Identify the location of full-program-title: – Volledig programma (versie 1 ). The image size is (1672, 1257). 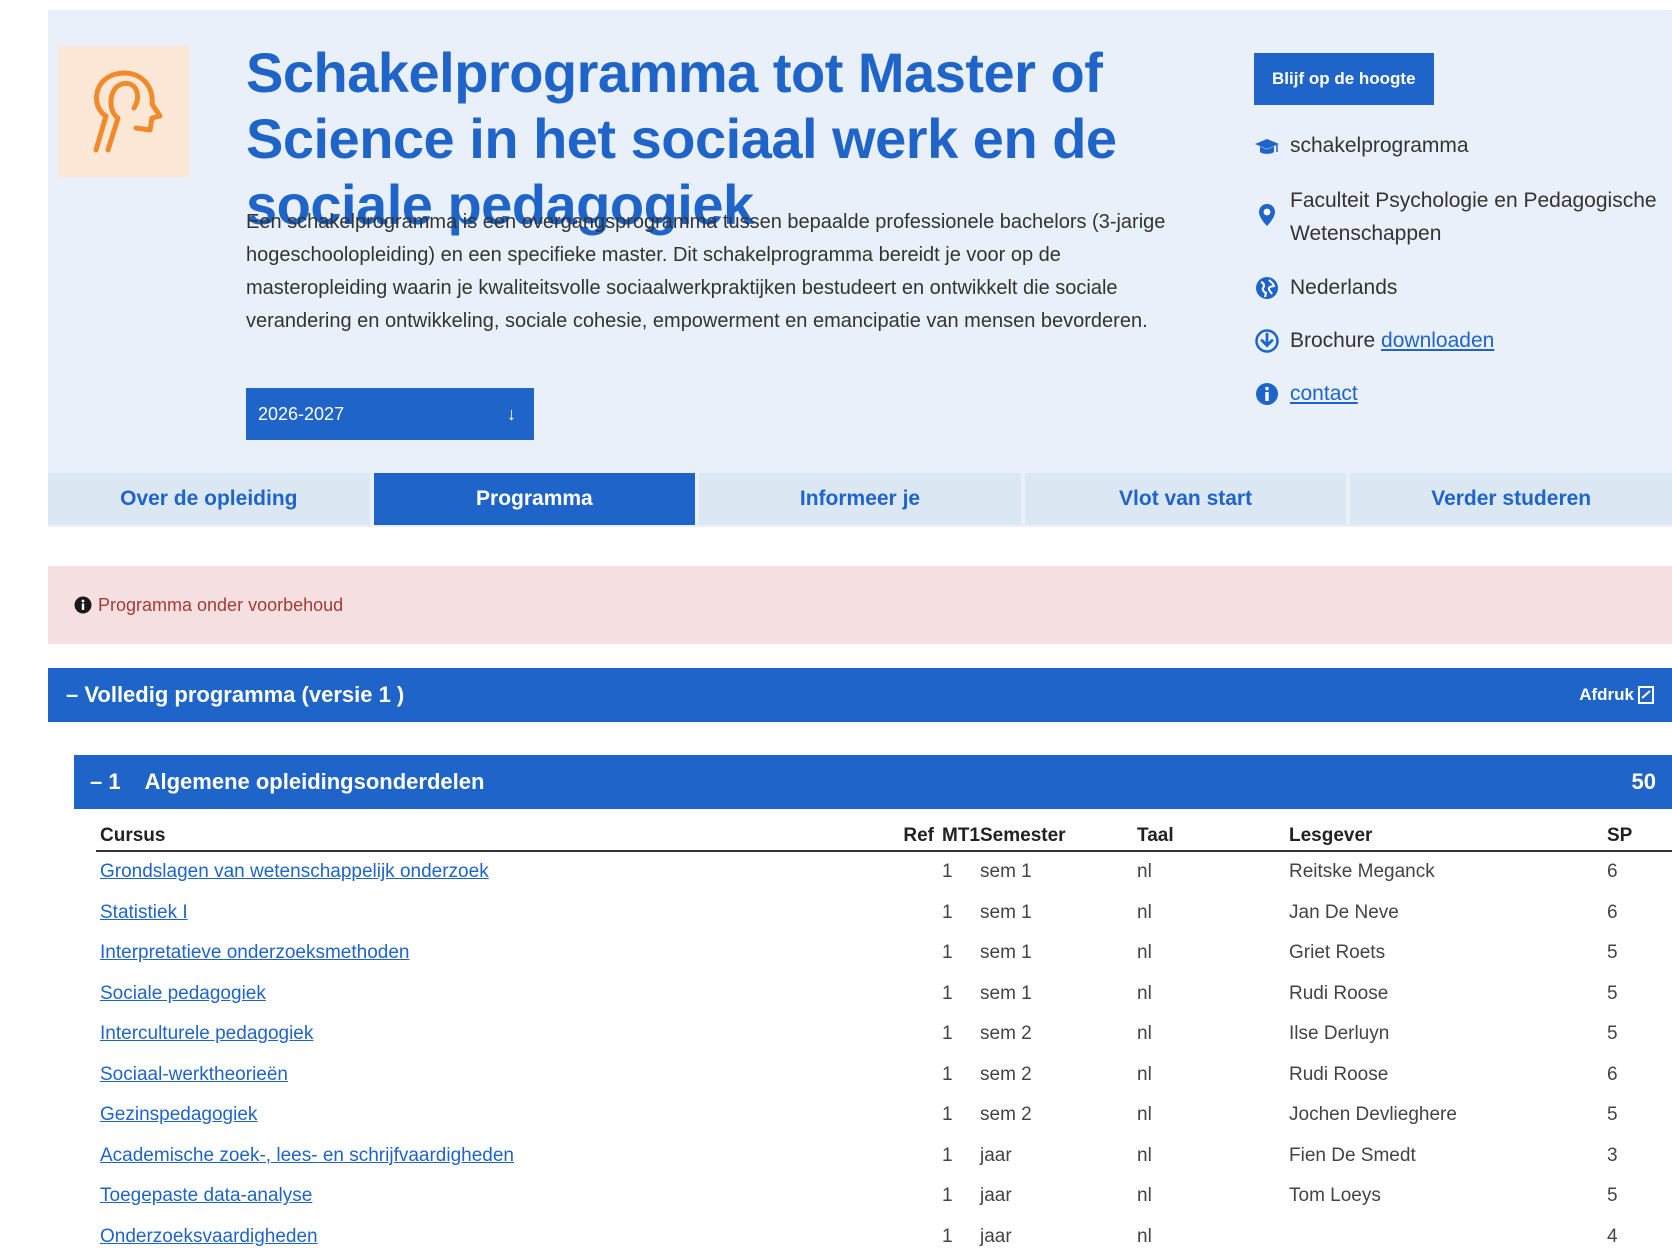
(235, 695).